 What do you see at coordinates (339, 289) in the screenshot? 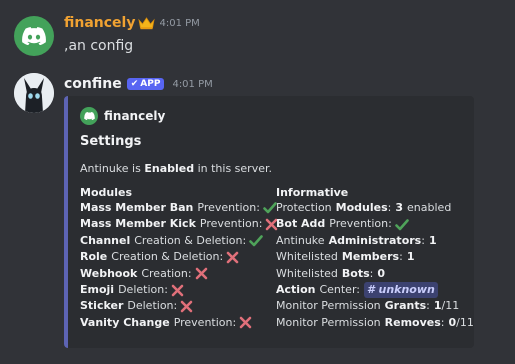
I see `info-label: Center:` at bounding box center [339, 289].